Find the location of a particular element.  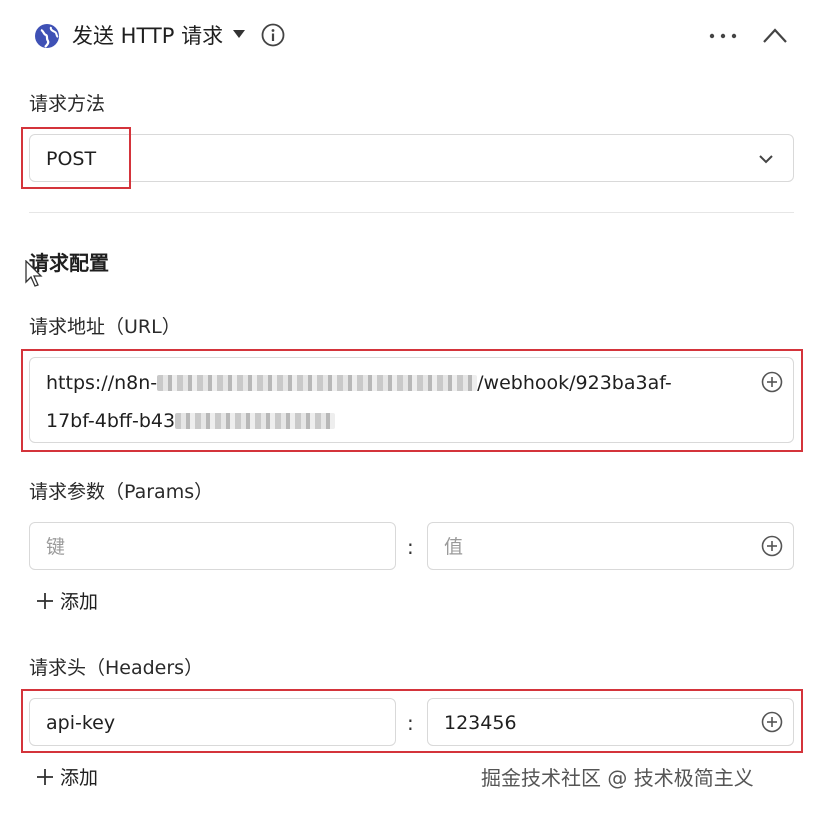

params-label: 请求参数（Params） is located at coordinates (121, 492).